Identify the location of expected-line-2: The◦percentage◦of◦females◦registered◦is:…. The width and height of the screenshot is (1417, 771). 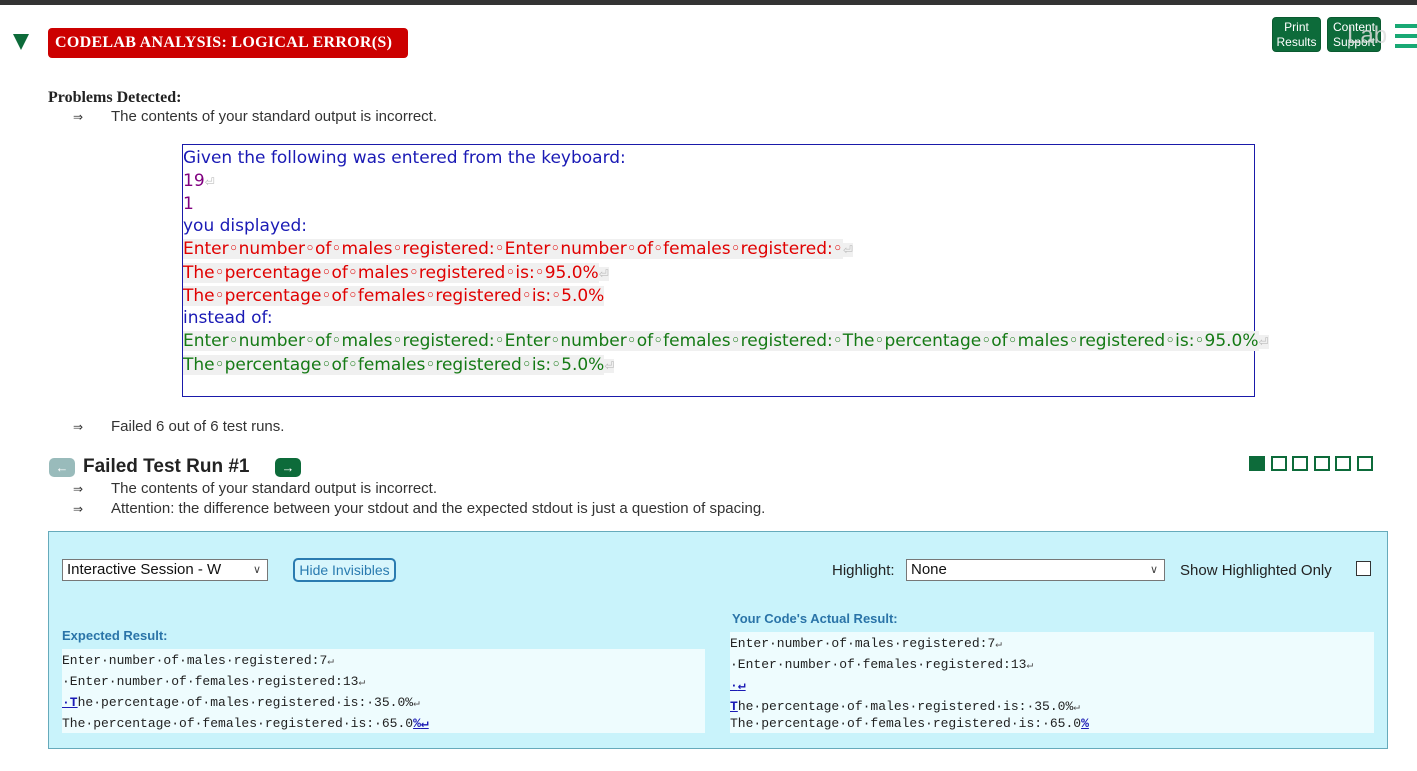
(399, 365).